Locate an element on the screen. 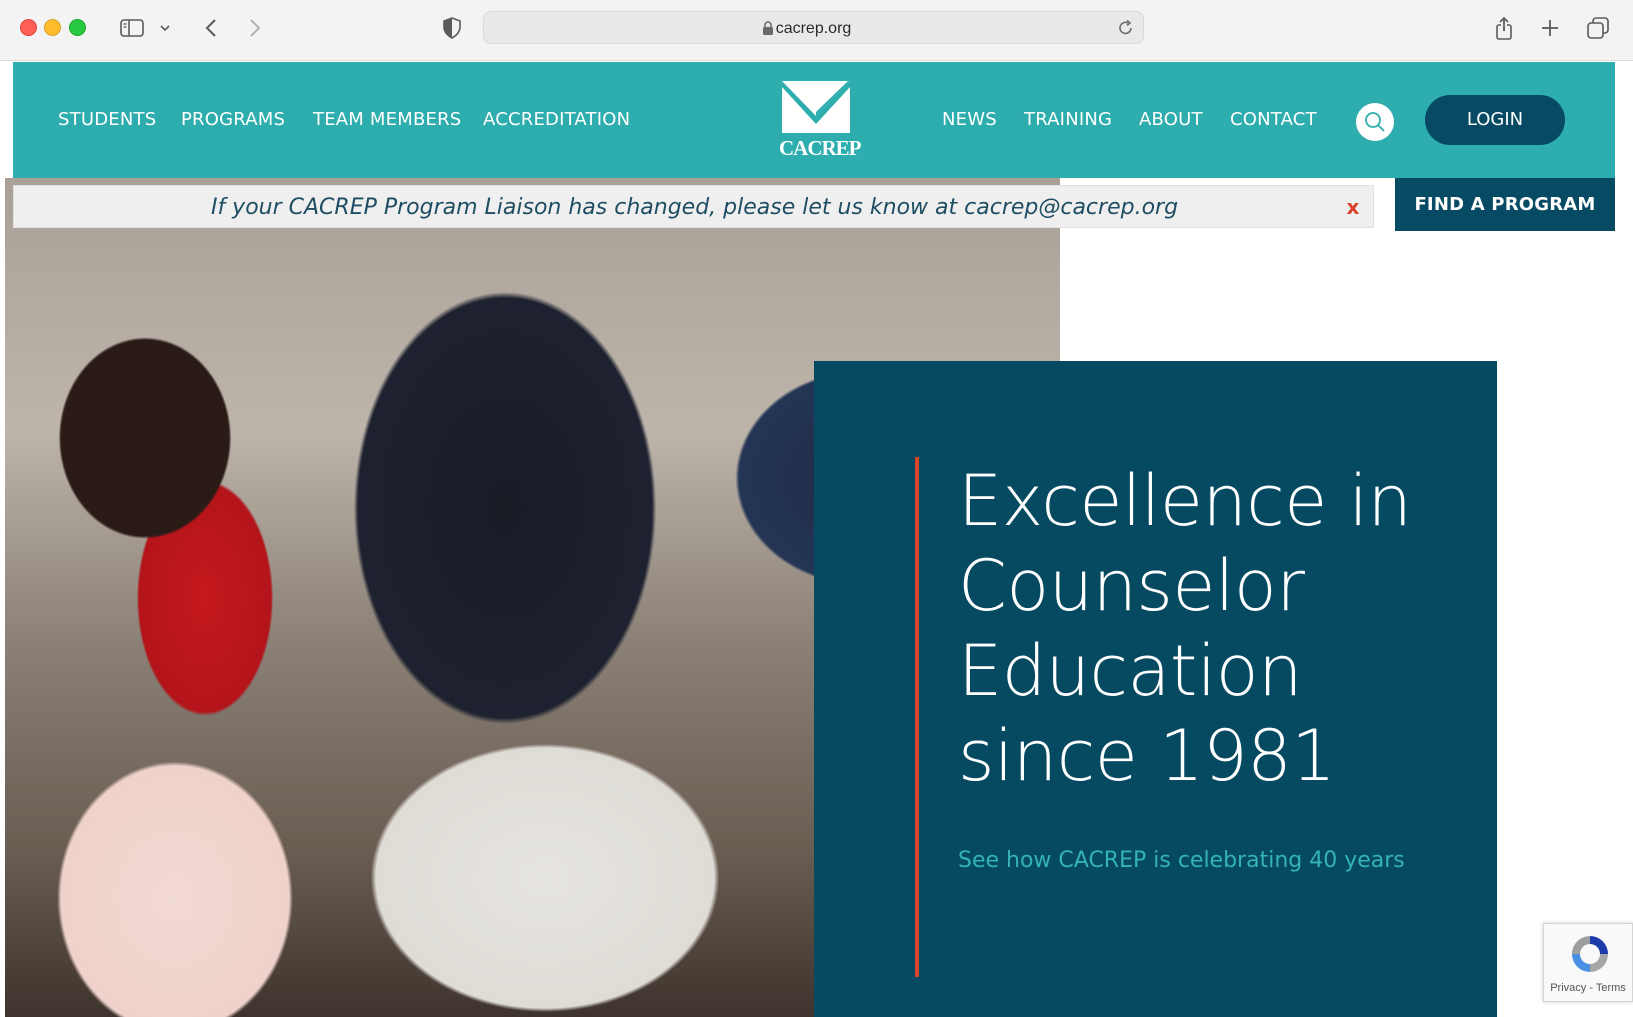 Image resolution: width=1633 pixels, height=1017 pixels. sidebar-icon is located at coordinates (132, 28).